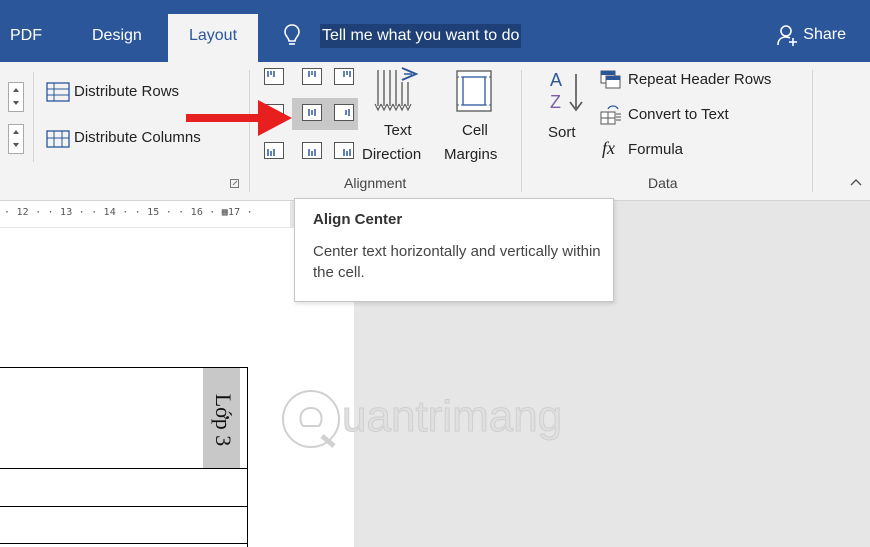 This screenshot has width=870, height=547. I want to click on align-bottom-left-button, so click(274, 150).